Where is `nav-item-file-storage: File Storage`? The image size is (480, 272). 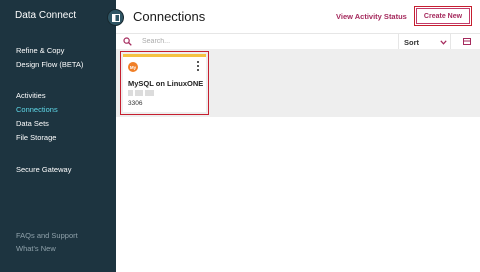
nav-item-file-storage: File Storage is located at coordinates (36, 137).